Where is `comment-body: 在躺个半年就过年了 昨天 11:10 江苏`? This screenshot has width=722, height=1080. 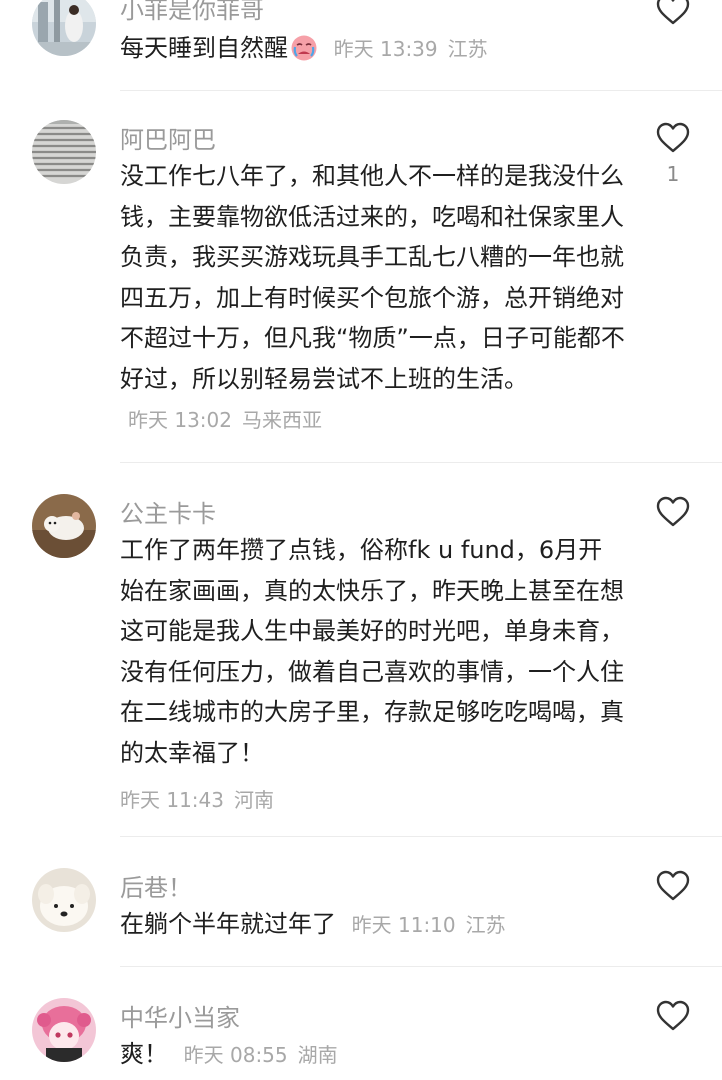
comment-body: 在躺个半年就过年了 昨天 11:10 江苏 is located at coordinates (372, 925).